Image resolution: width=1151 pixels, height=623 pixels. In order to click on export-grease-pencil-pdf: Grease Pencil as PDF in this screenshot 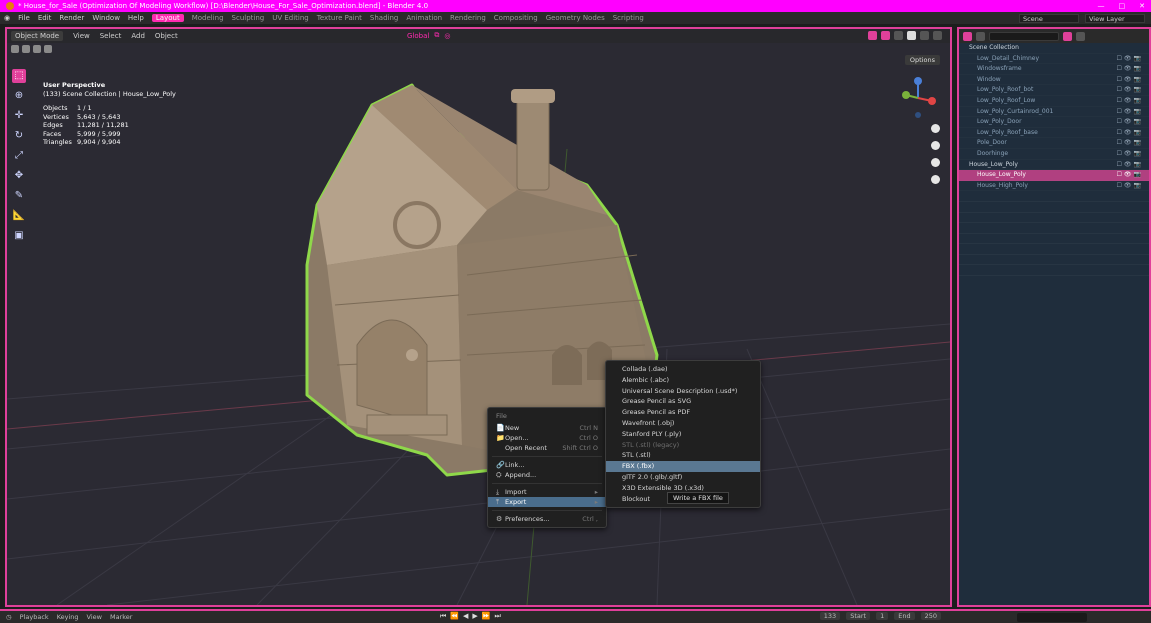, I will do `click(683, 412)`.